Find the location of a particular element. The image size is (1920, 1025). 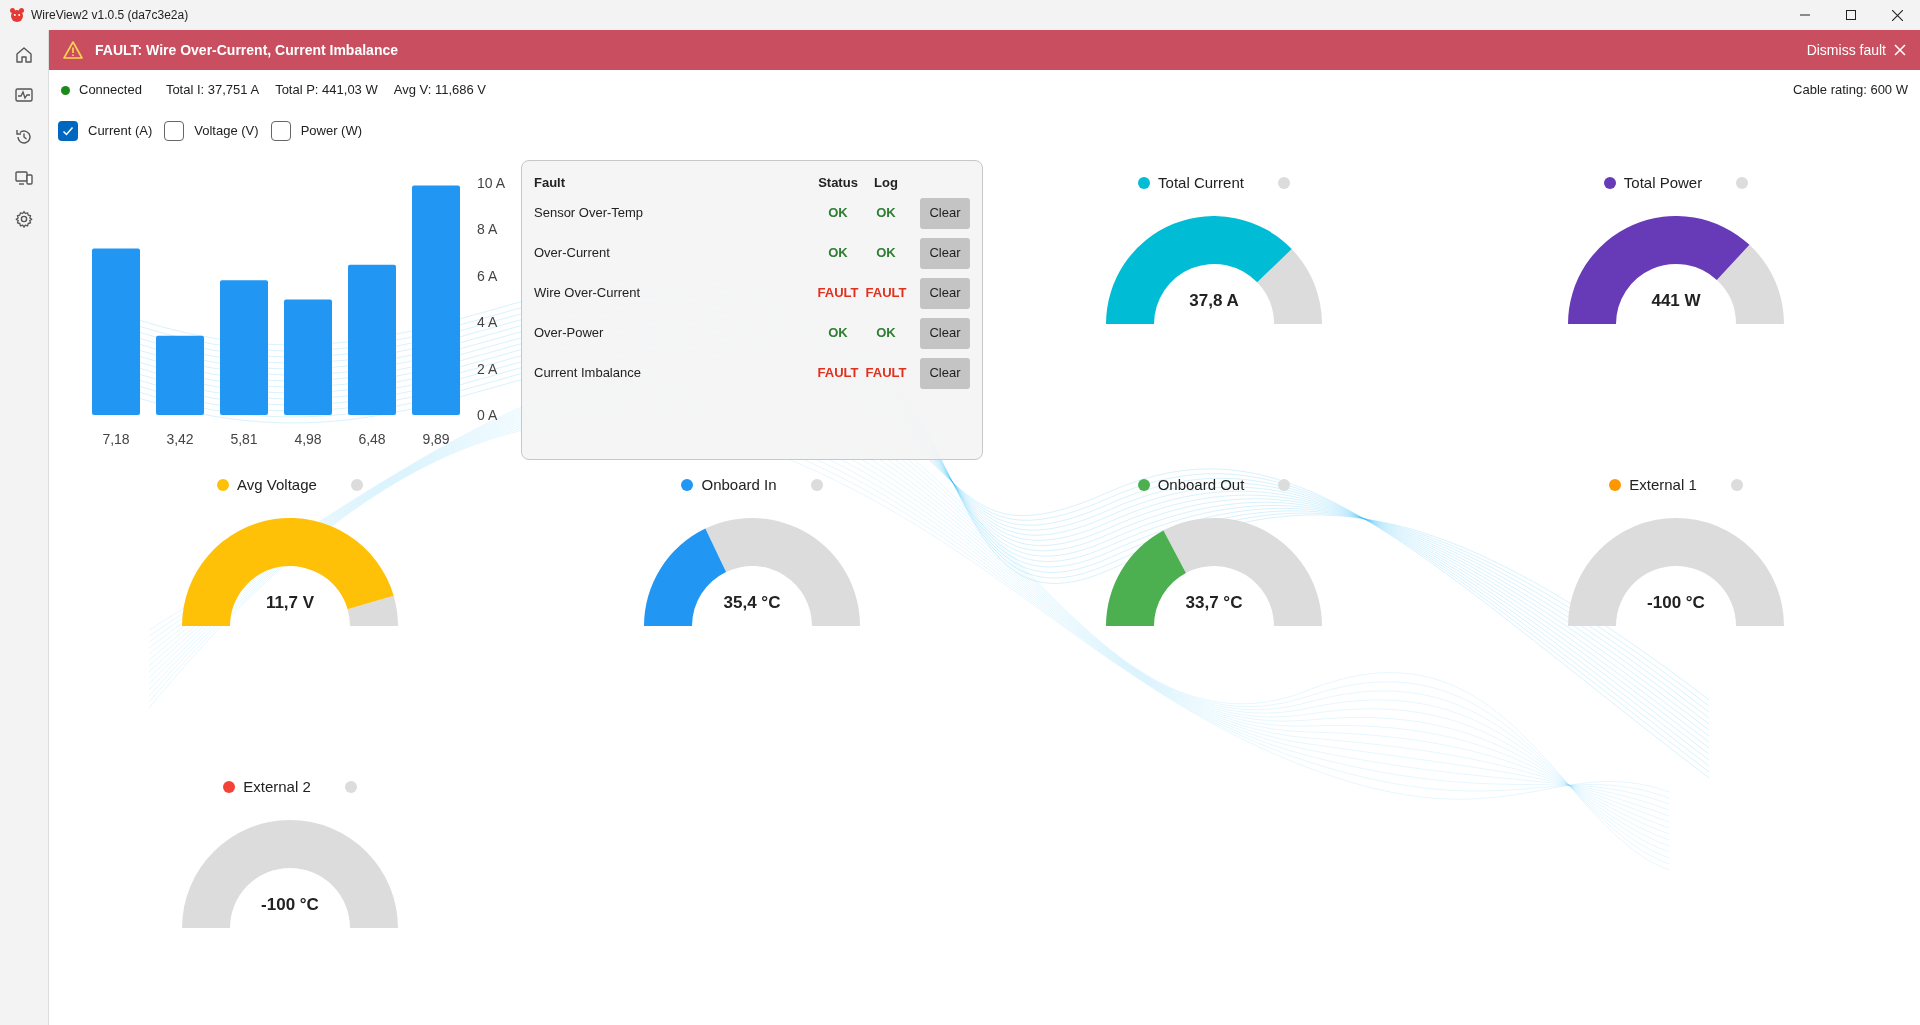

bar-label: 4,98 is located at coordinates (308, 439).